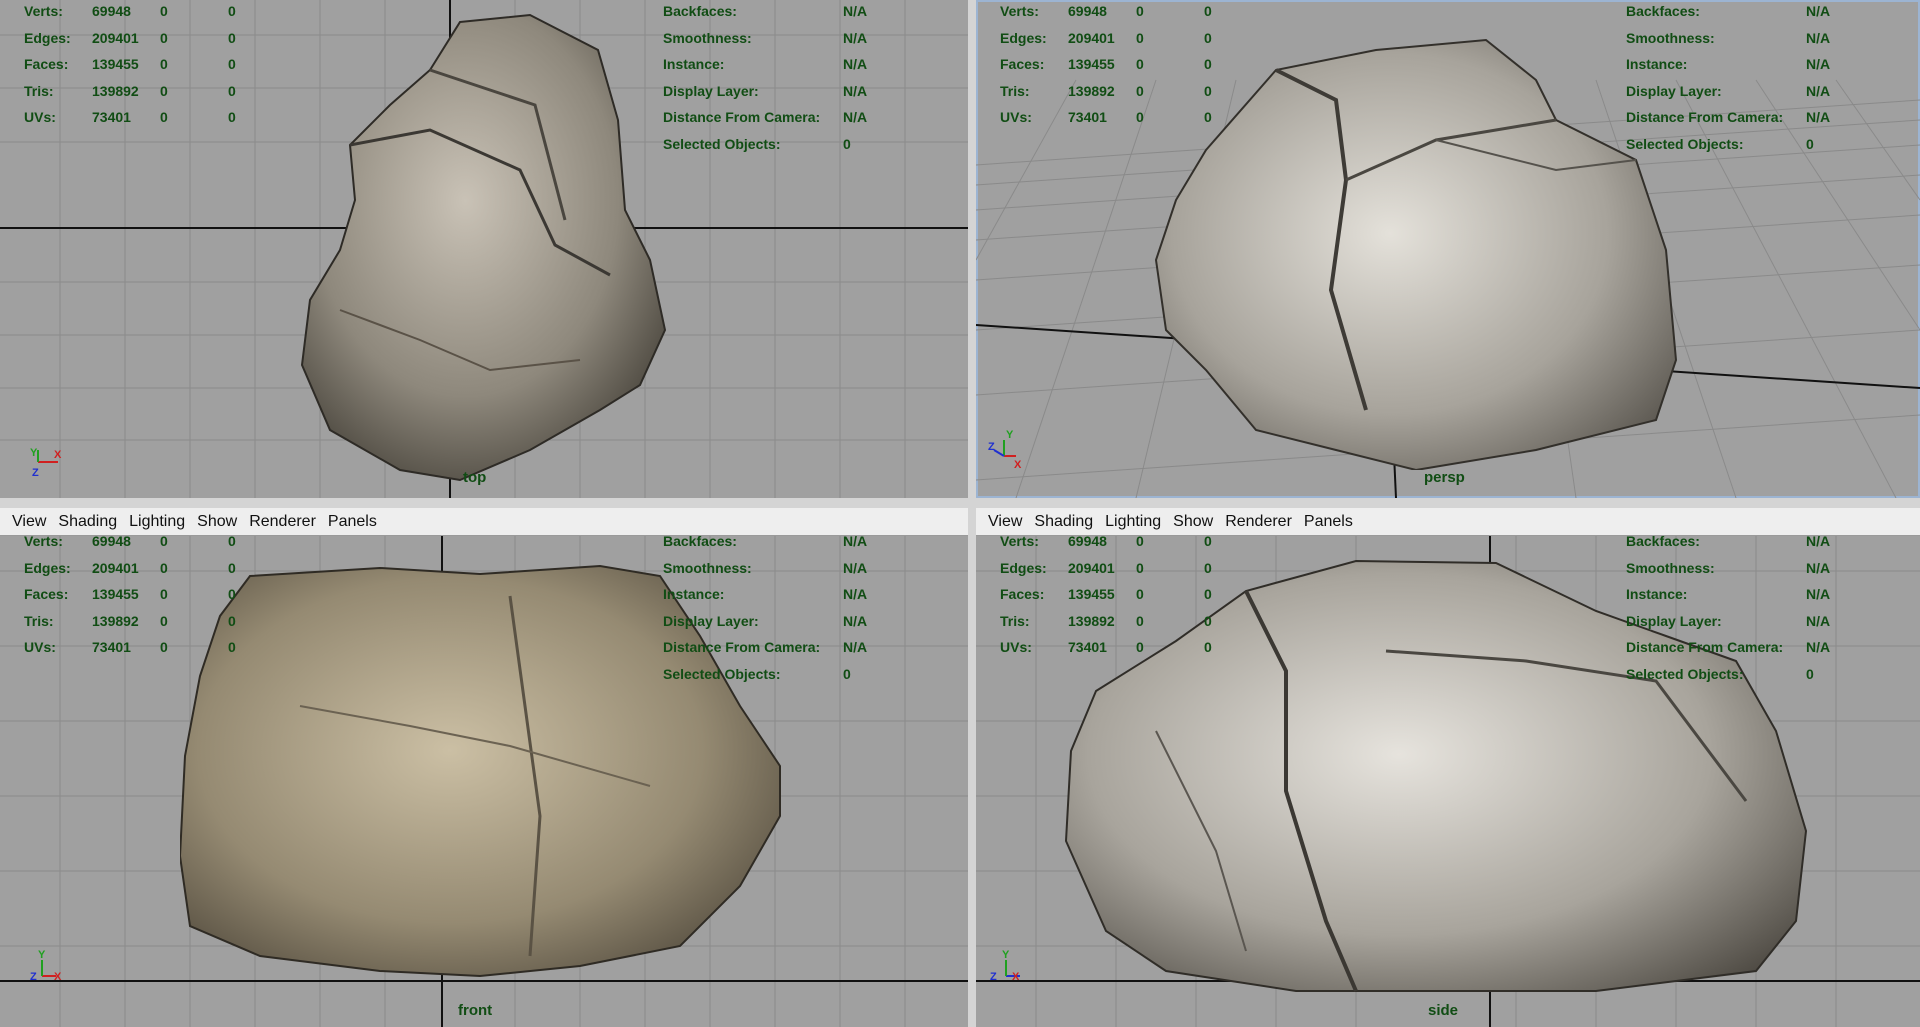 The image size is (1920, 1027). Describe the element at coordinates (475, 477) in the screenshot. I see `camera-name-label: top` at that location.